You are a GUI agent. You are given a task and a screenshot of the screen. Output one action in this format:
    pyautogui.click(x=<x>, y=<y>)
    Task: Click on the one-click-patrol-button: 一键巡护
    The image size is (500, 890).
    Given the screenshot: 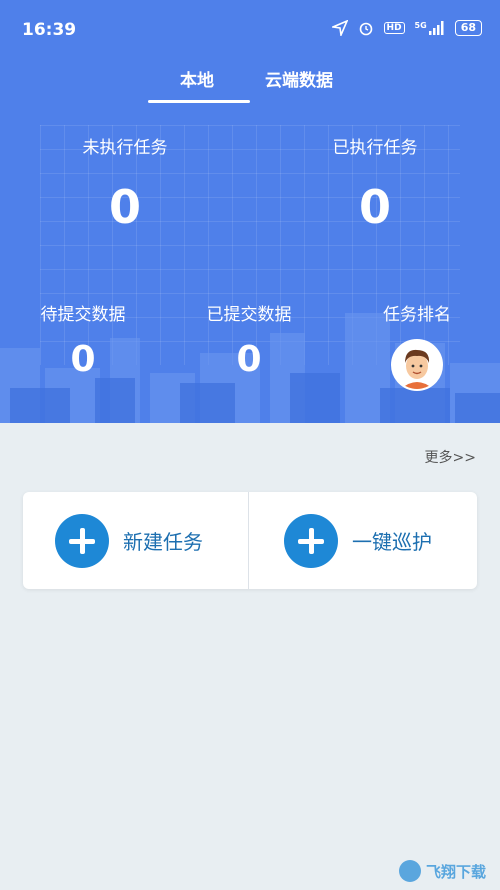 What is the action you would take?
    pyautogui.click(x=363, y=540)
    